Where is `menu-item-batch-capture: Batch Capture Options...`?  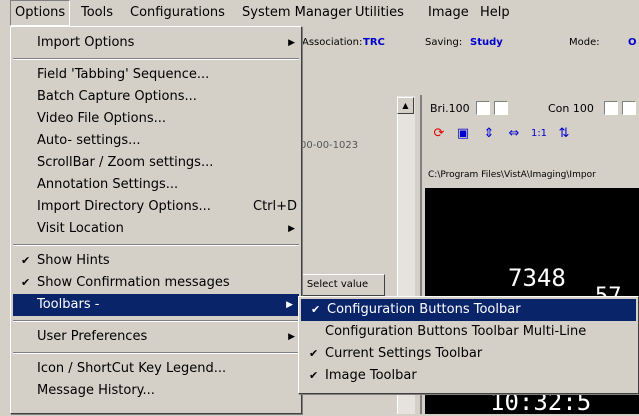
menu-item-batch-capture: Batch Capture Options... is located at coordinates (156, 97).